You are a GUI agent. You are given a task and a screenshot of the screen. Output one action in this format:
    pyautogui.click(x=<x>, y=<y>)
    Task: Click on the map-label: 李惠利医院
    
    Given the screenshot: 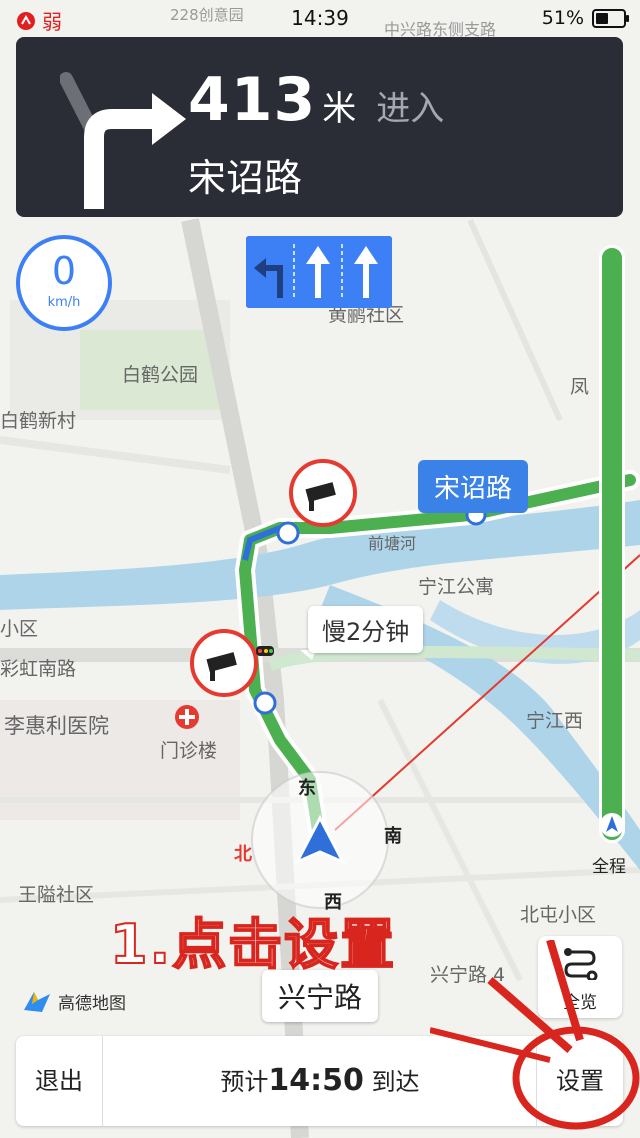 What is the action you would take?
    pyautogui.click(x=56, y=726)
    